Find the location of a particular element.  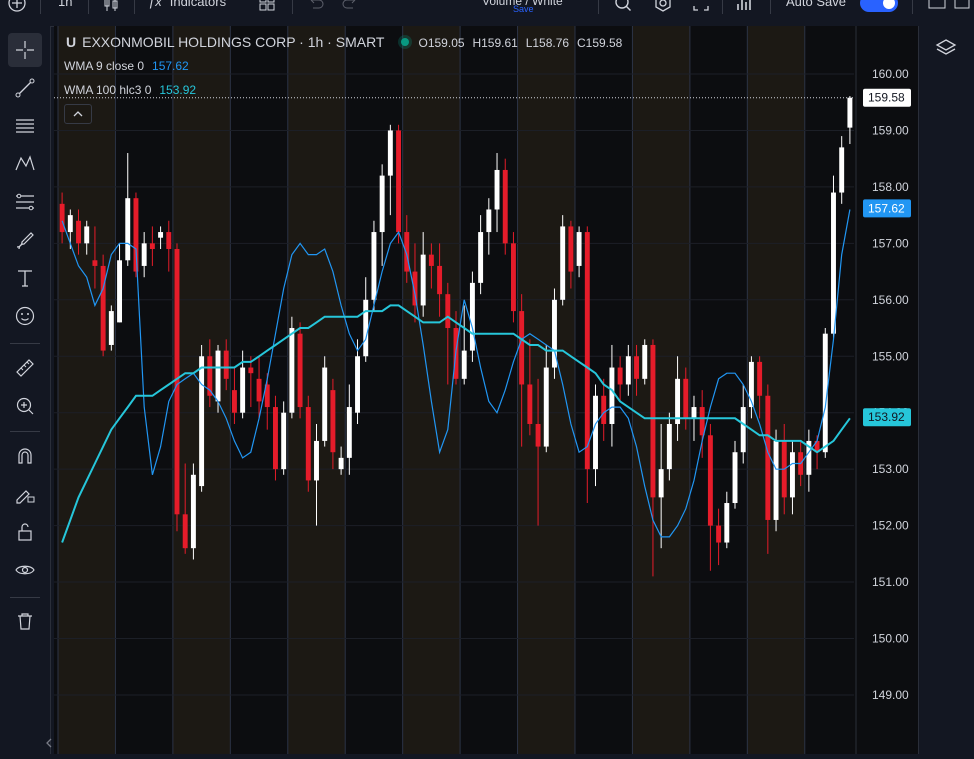

zoom-in-tool is located at coordinates (25, 406).